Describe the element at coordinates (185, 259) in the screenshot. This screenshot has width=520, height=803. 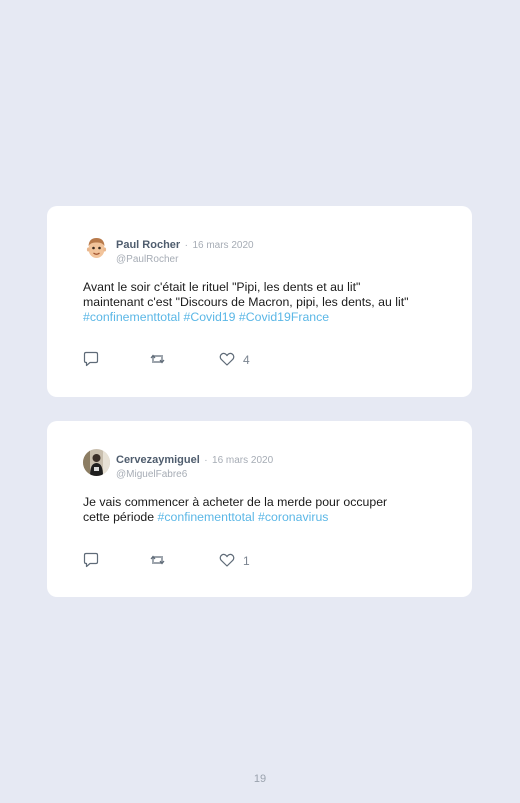
I see `author-handle: @PaulRocher` at that location.